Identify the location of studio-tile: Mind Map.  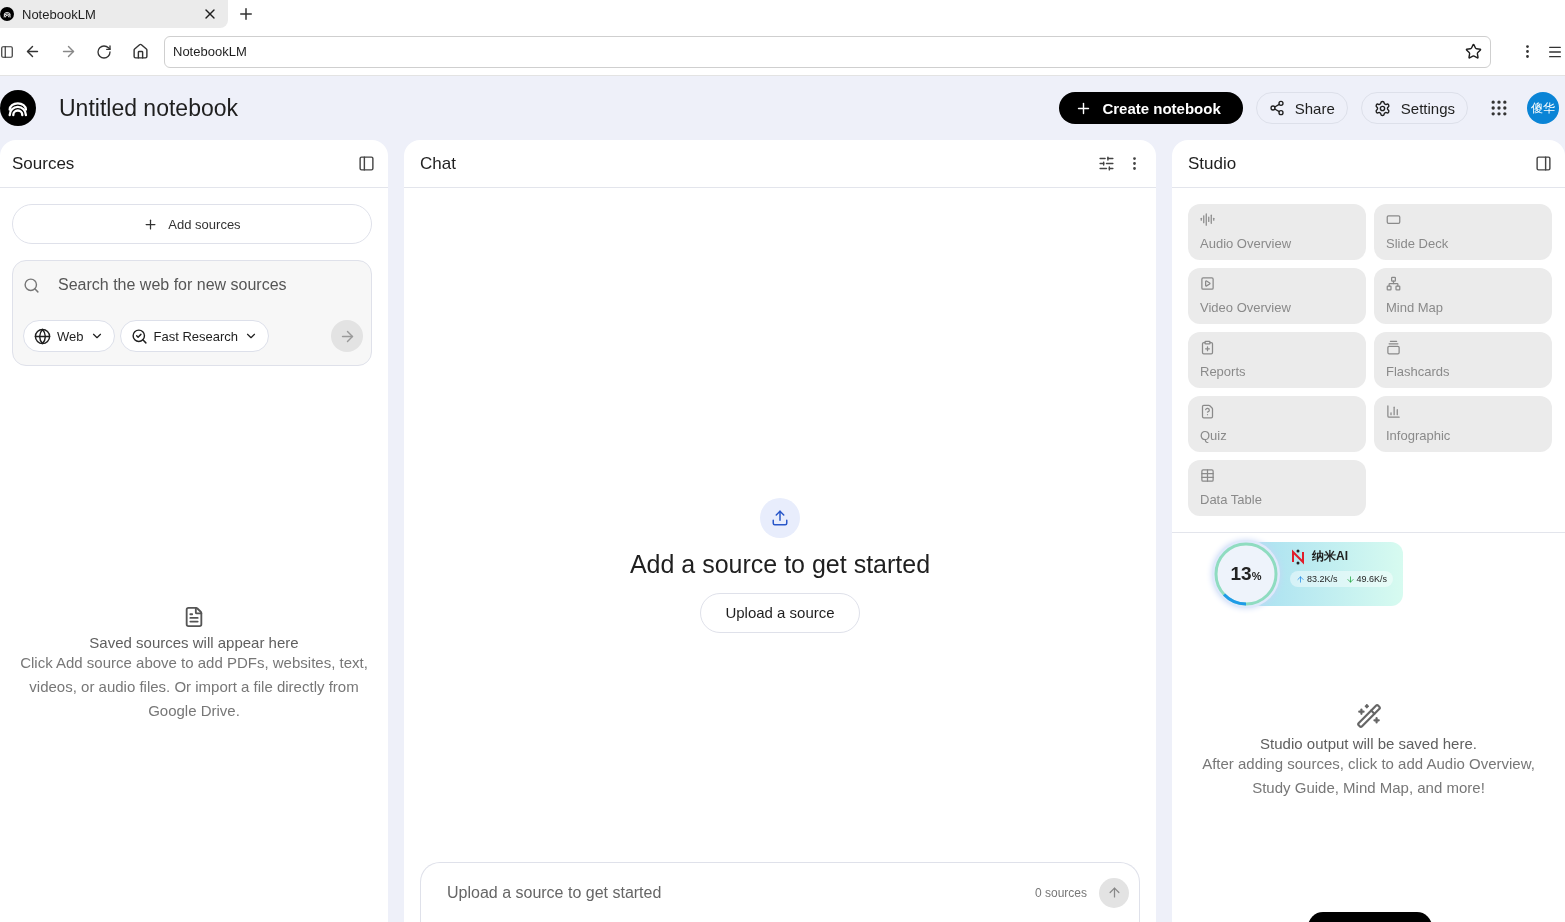
(1463, 296).